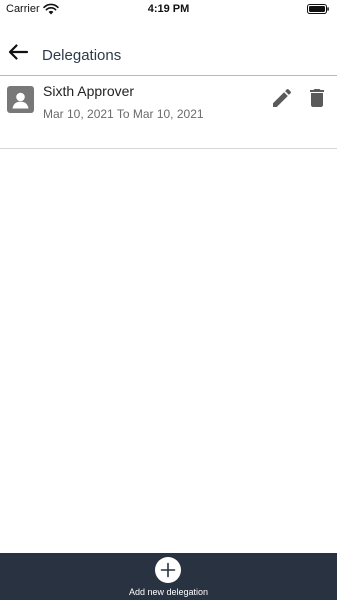 This screenshot has height=600, width=337. Describe the element at coordinates (89, 91) in the screenshot. I see `delegation-name: Sixth Approver` at that location.